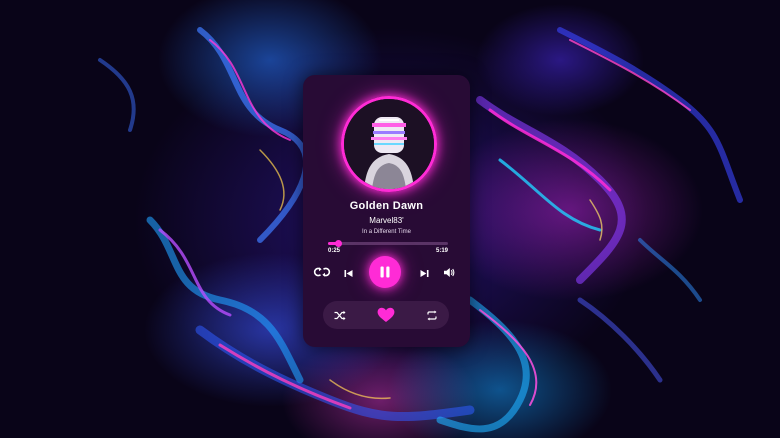 This screenshot has height=438, width=780. I want to click on album-name: In a Different Time, so click(386, 232).